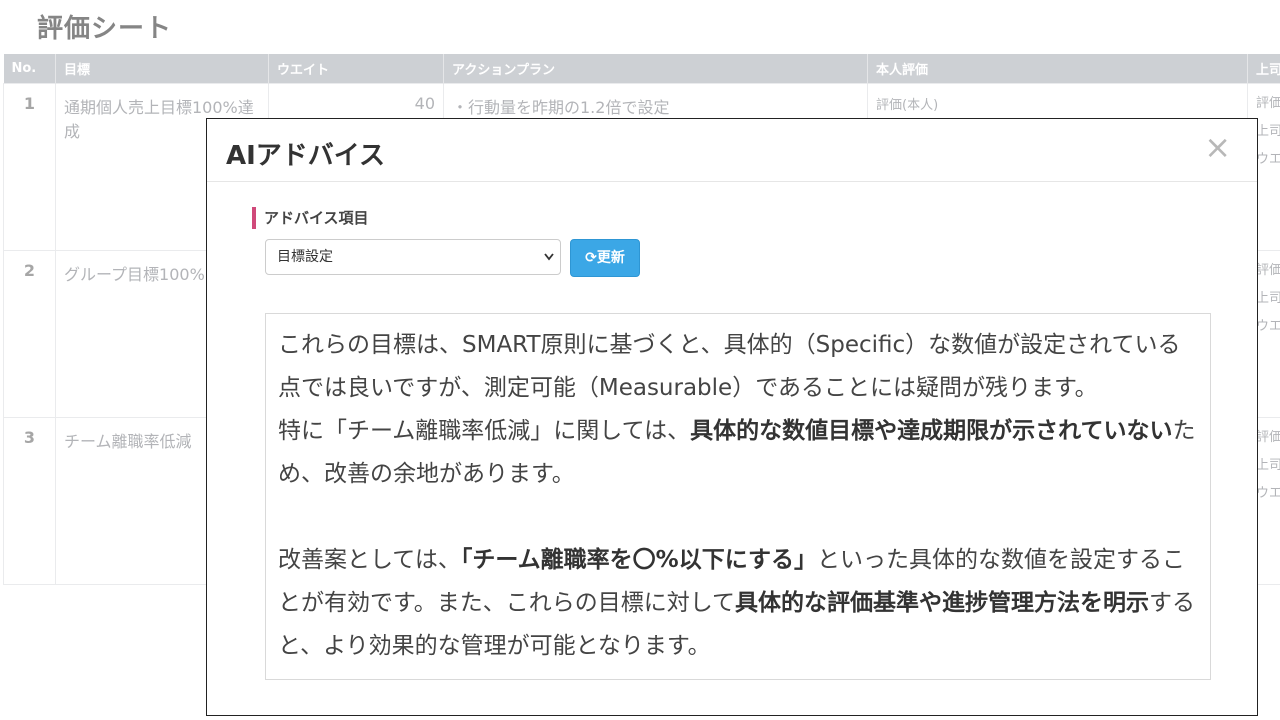  What do you see at coordinates (306, 156) in the screenshot?
I see `modal-title: AIアドバイス` at bounding box center [306, 156].